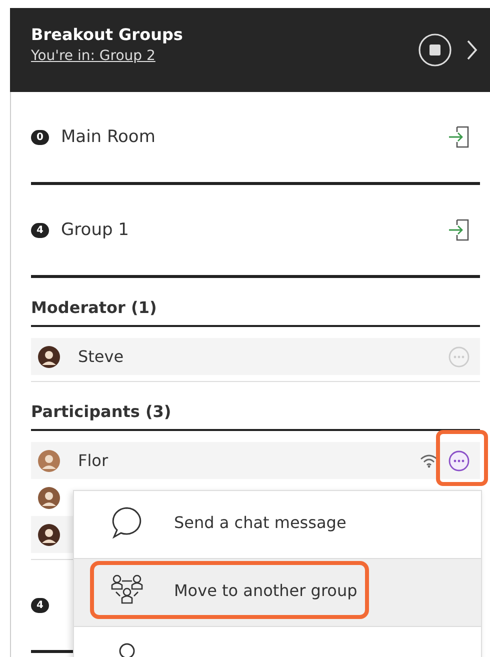 The height and width of the screenshot is (657, 490). Describe the element at coordinates (255, 356) in the screenshot. I see `participant-row: Steve` at that location.